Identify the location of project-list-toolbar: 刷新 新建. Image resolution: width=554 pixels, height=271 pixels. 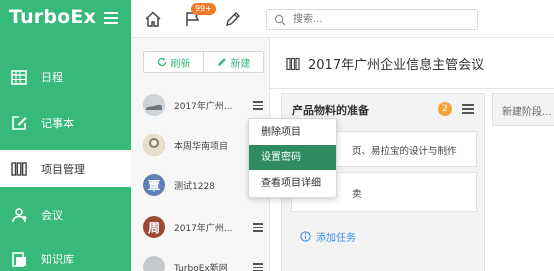
(203, 62).